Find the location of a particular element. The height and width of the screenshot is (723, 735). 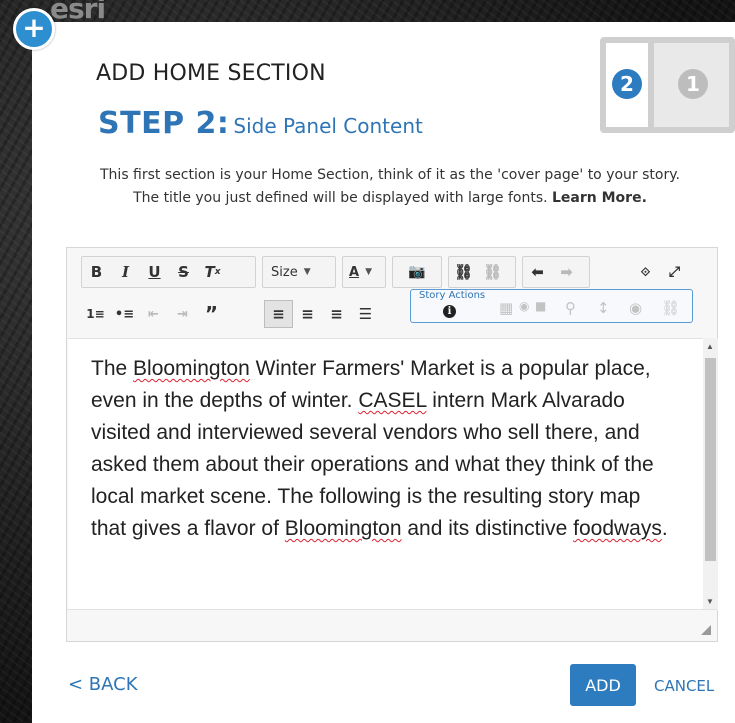

strikethrough-button: S is located at coordinates (183, 272).